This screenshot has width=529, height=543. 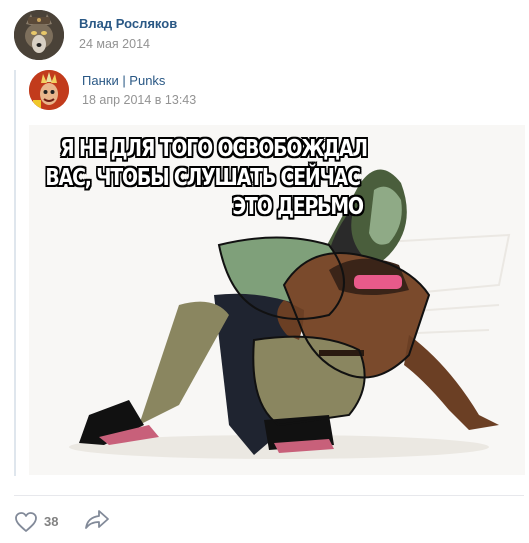 I want to click on share-arrow-icon, so click(x=97, y=519).